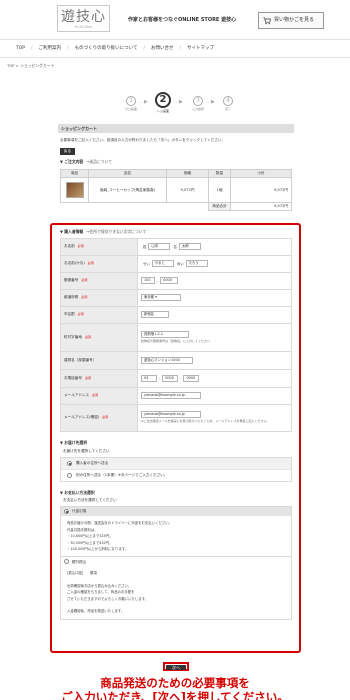  I want to click on kana-label-cell: お名前(かな) 必須, so click(99, 263).